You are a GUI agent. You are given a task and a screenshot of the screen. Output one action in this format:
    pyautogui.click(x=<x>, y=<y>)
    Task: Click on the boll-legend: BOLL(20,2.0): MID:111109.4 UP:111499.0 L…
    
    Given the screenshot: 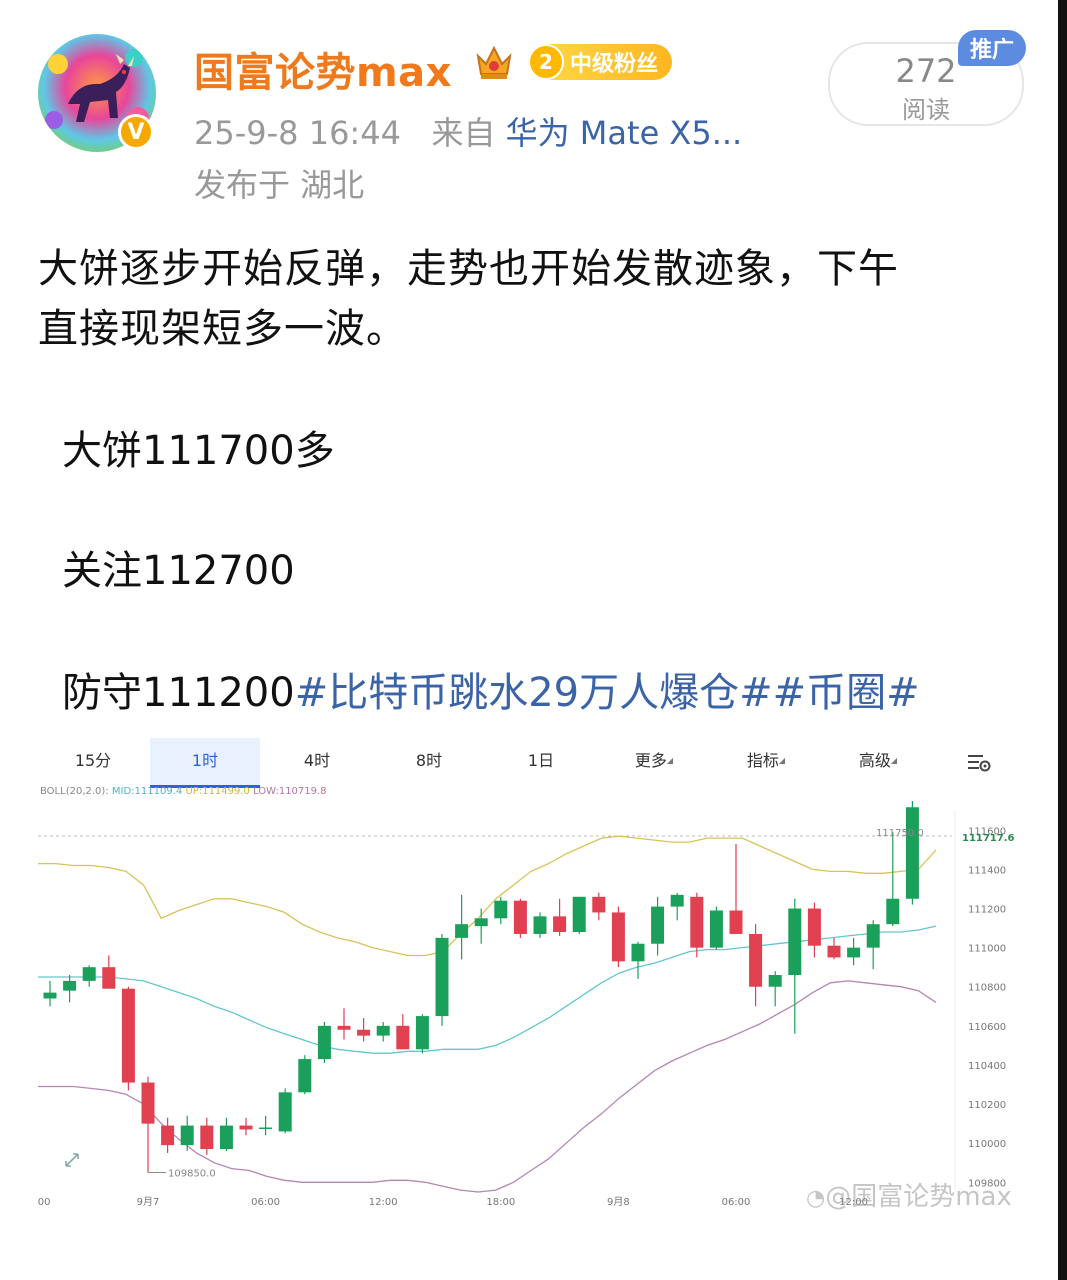 What is the action you would take?
    pyautogui.click(x=183, y=791)
    